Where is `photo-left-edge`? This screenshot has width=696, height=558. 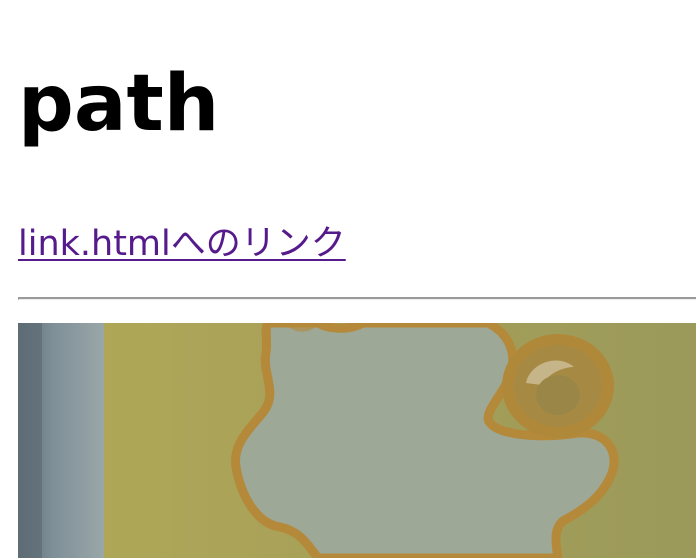
photo-left-edge is located at coordinates (30, 440).